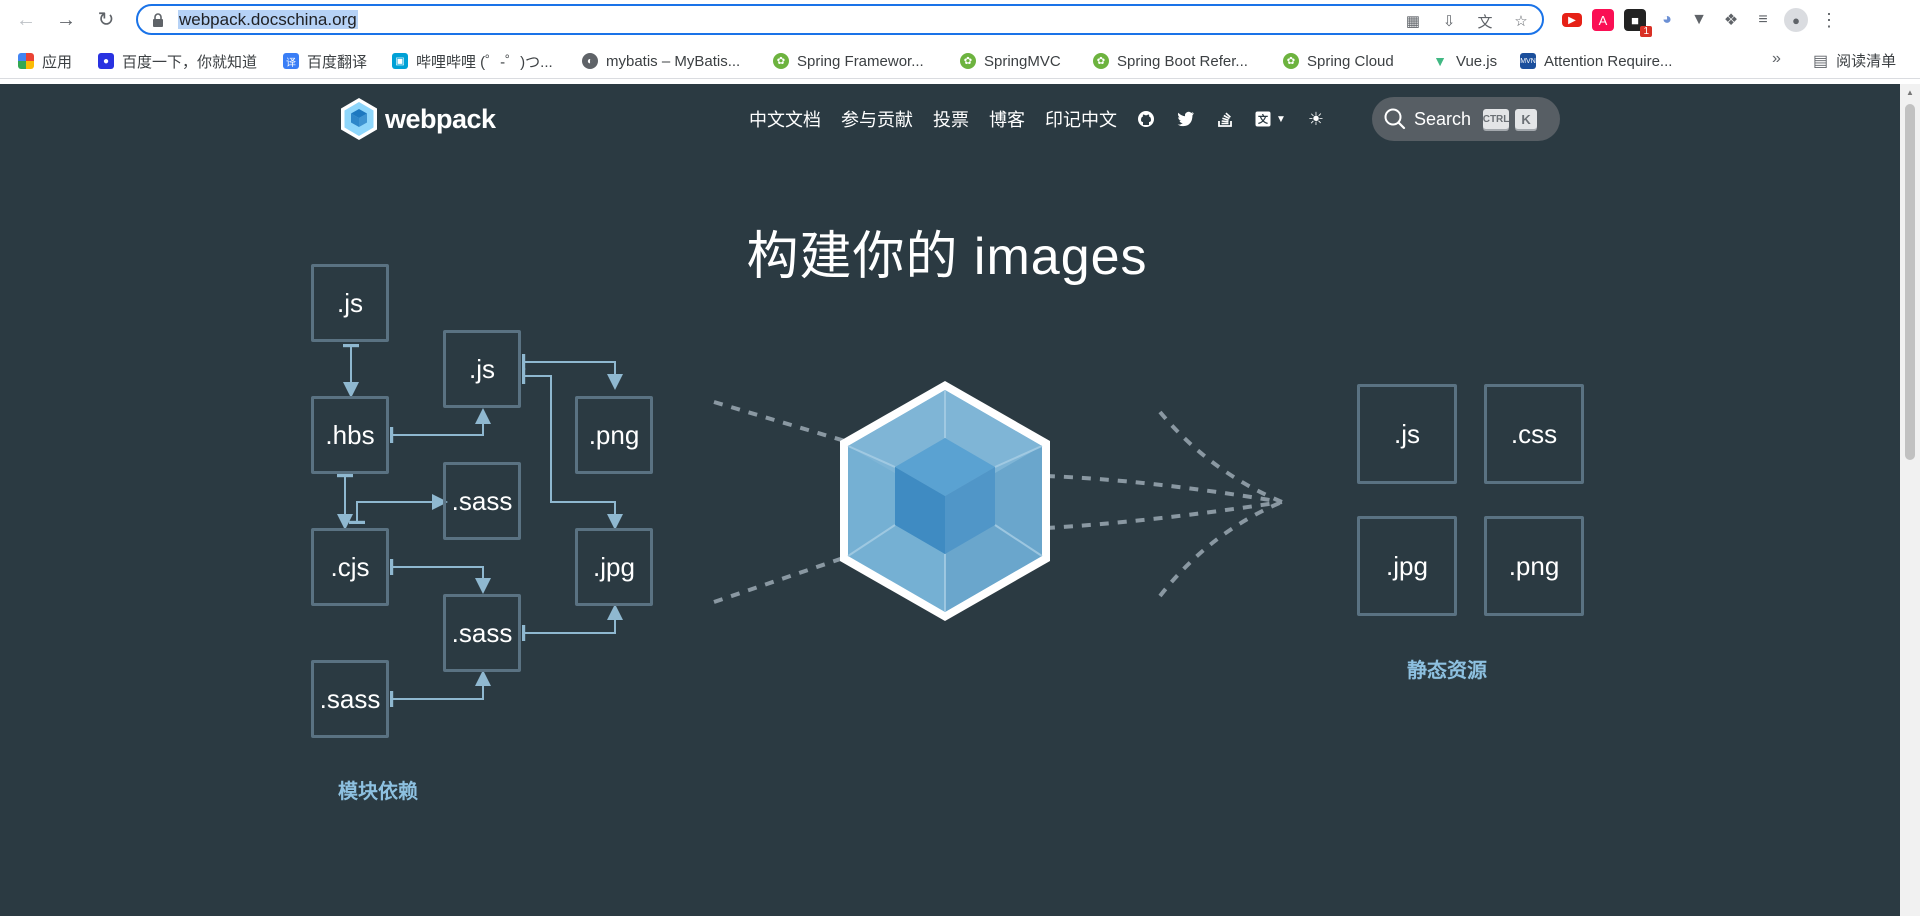 The width and height of the screenshot is (1920, 916). What do you see at coordinates (1667, 20) in the screenshot?
I see `circle-extension-icon: ◕` at bounding box center [1667, 20].